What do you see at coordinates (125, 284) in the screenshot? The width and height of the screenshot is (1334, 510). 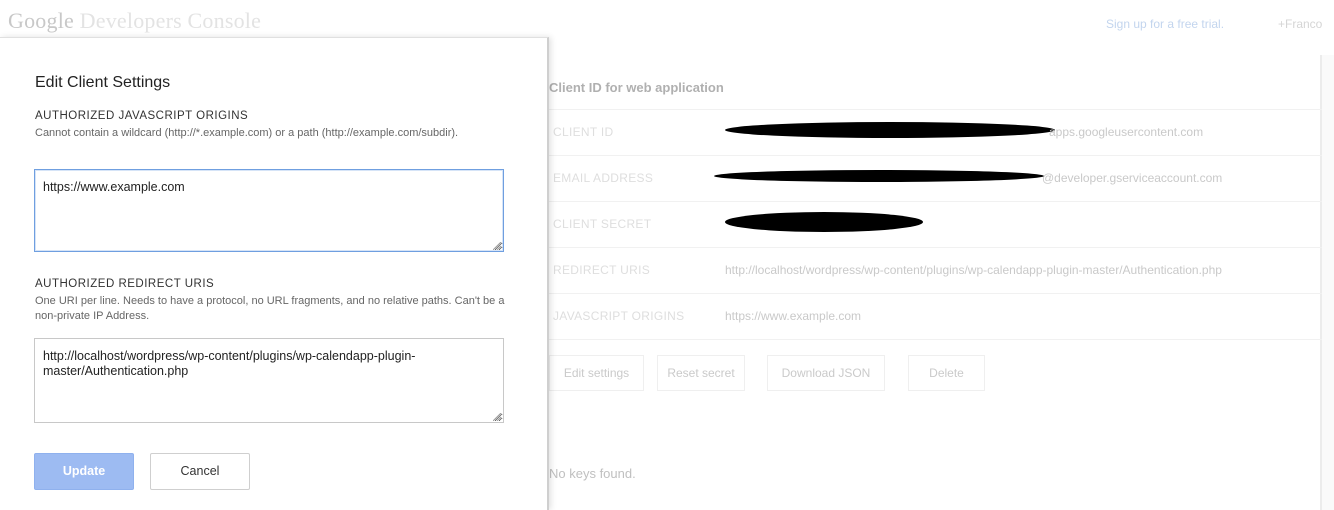 I see `redirects-heading: AUTHORIZED REDIRECT URIS` at bounding box center [125, 284].